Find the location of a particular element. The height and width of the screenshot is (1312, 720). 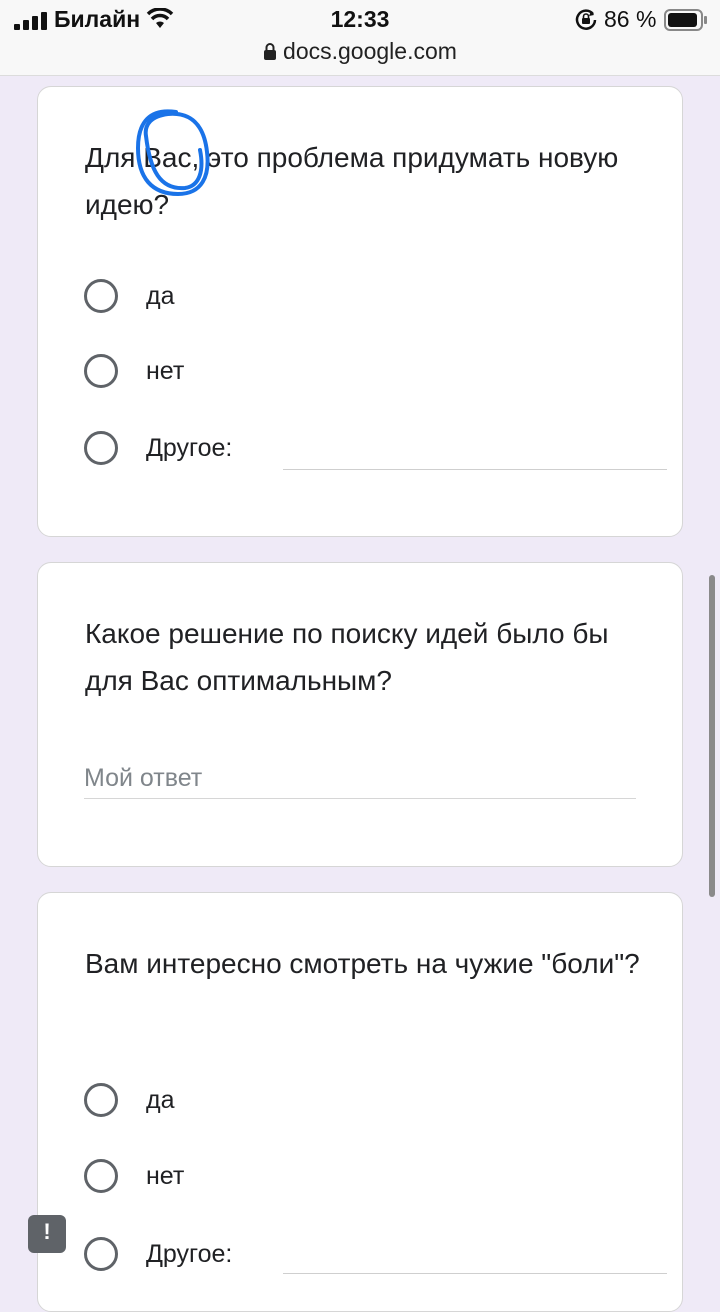

url-text: docs.google.com is located at coordinates (370, 51).